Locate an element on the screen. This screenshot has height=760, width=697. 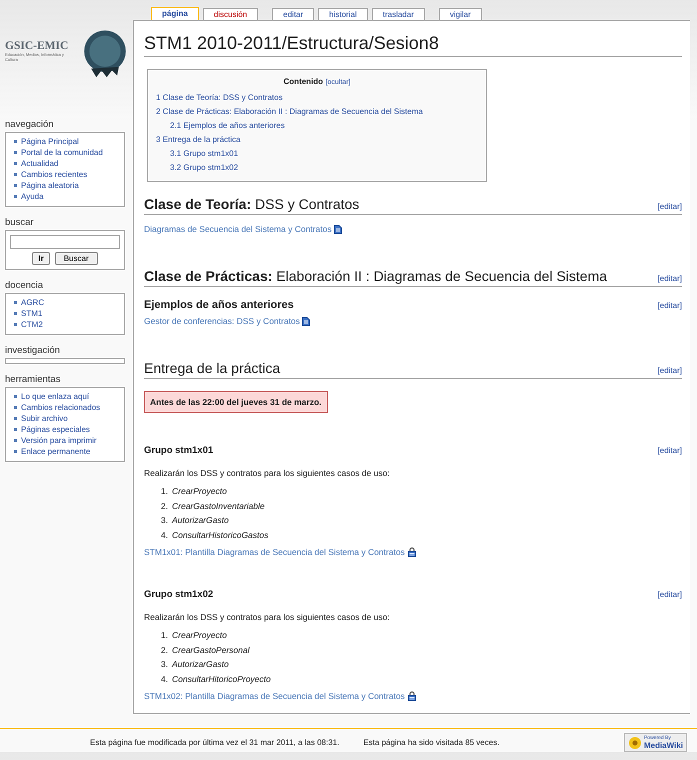
sidebar-heading: buscar is located at coordinates (20, 223).